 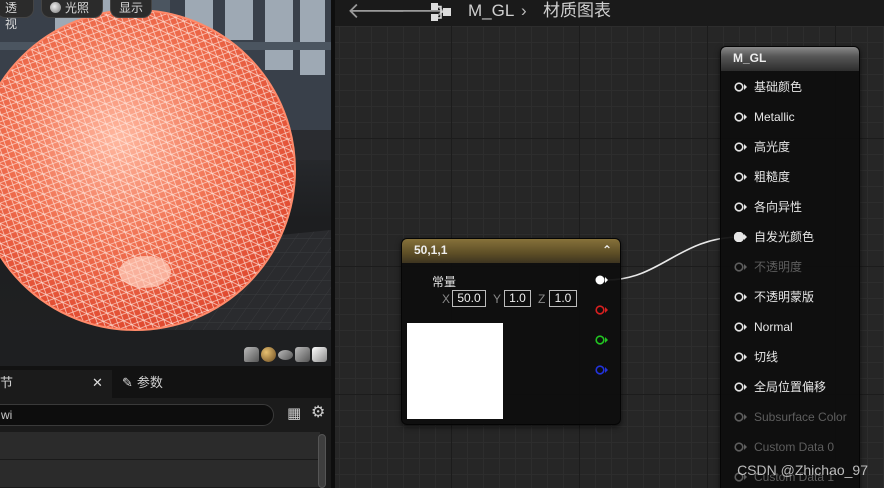 I want to click on tab-parameters-label: 参数, so click(x=149, y=382).